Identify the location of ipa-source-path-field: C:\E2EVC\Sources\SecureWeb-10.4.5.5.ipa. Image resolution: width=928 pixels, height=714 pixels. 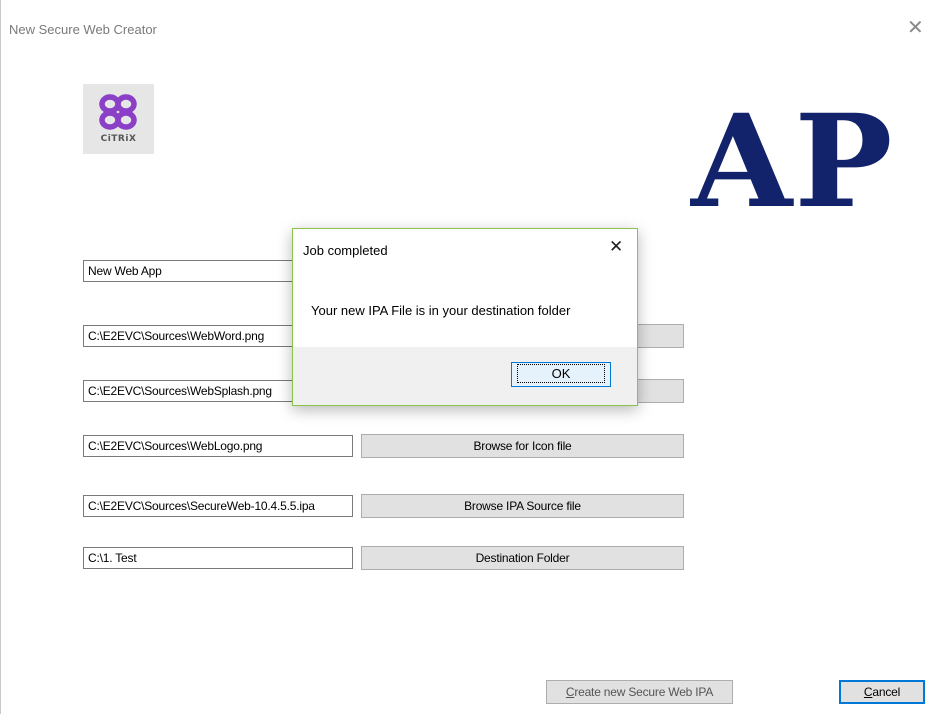
(218, 506).